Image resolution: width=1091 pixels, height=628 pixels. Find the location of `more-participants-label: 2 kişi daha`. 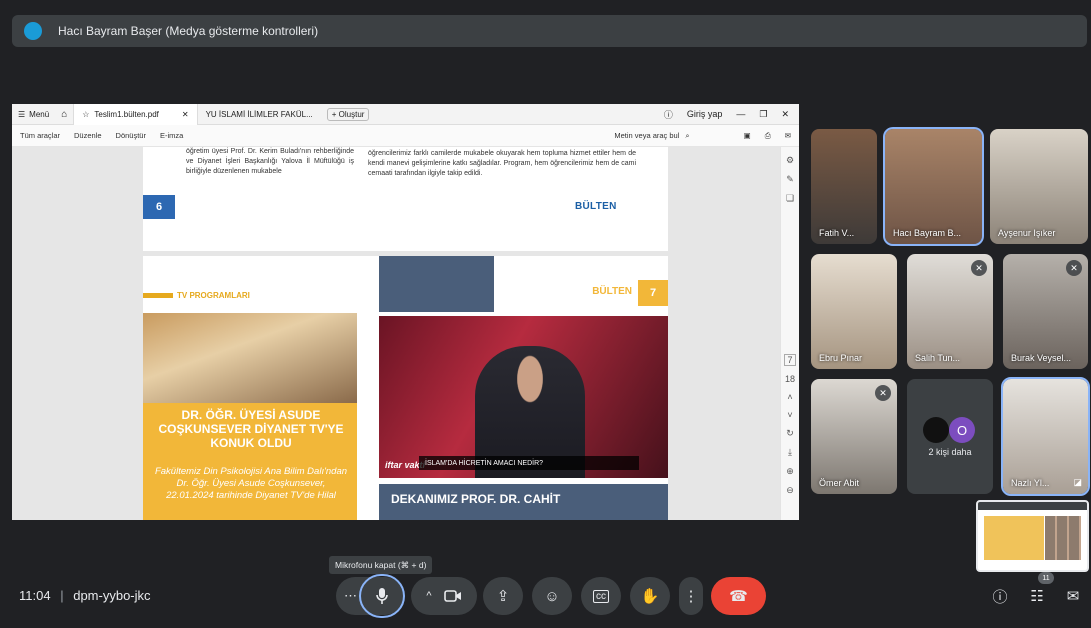

more-participants-label: 2 kişi daha is located at coordinates (950, 452).